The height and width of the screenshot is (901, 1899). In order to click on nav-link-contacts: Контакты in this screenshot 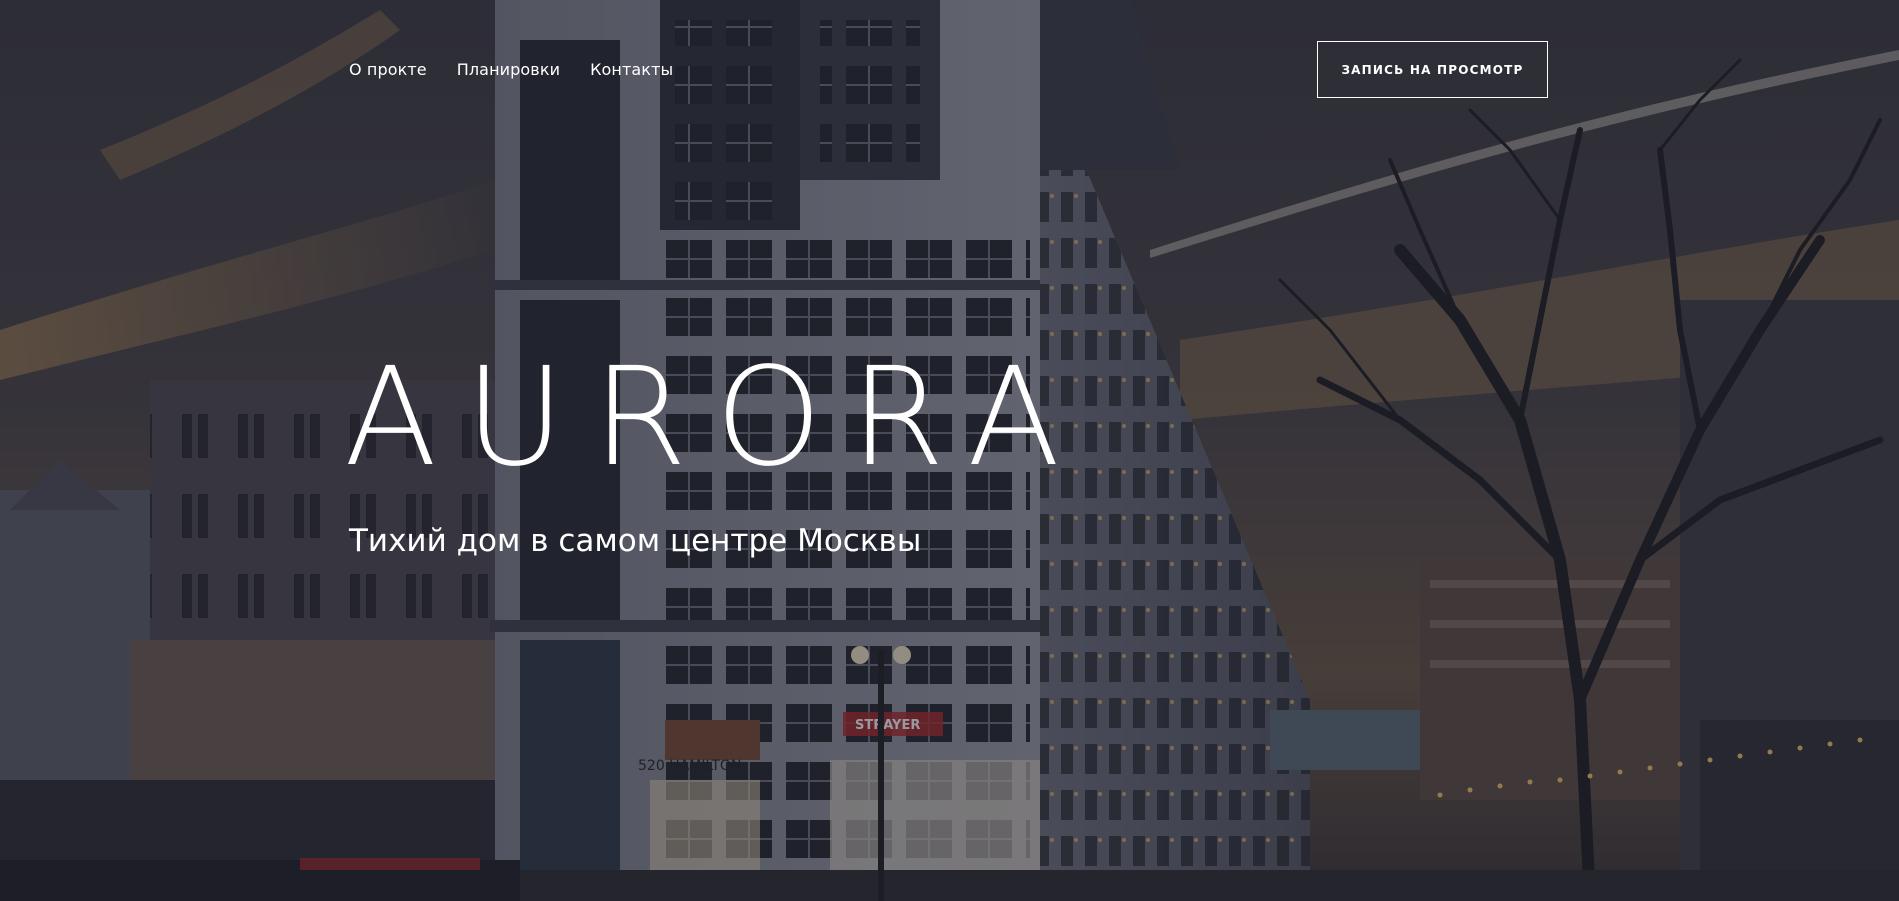, I will do `click(631, 69)`.